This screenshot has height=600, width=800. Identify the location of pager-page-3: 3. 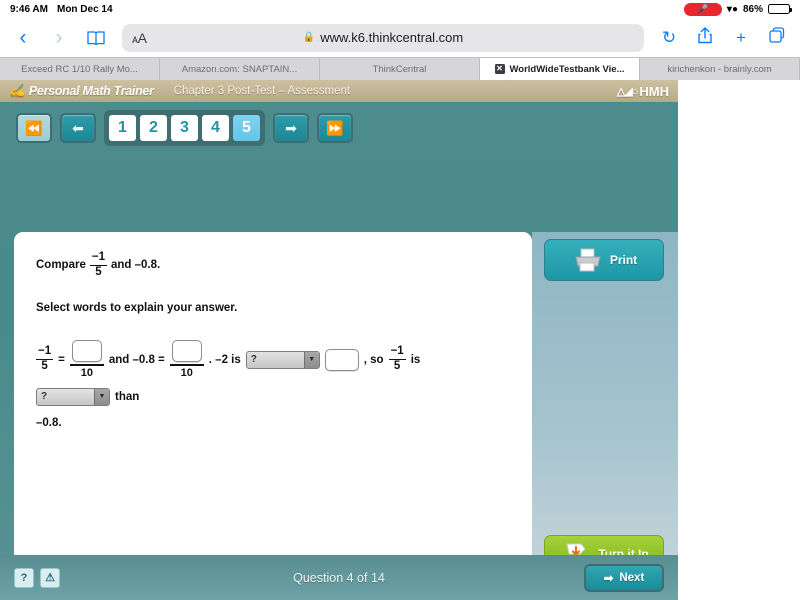
(184, 128).